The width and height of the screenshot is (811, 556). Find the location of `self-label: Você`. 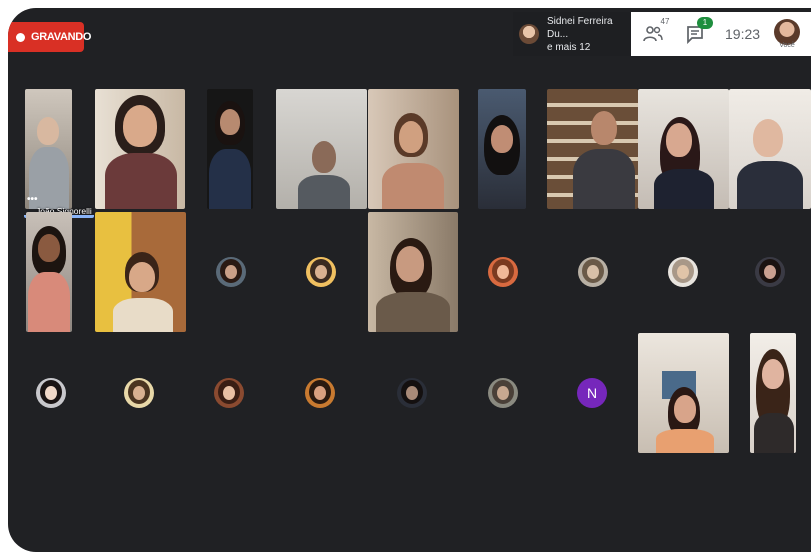

self-label: Você is located at coordinates (787, 45).